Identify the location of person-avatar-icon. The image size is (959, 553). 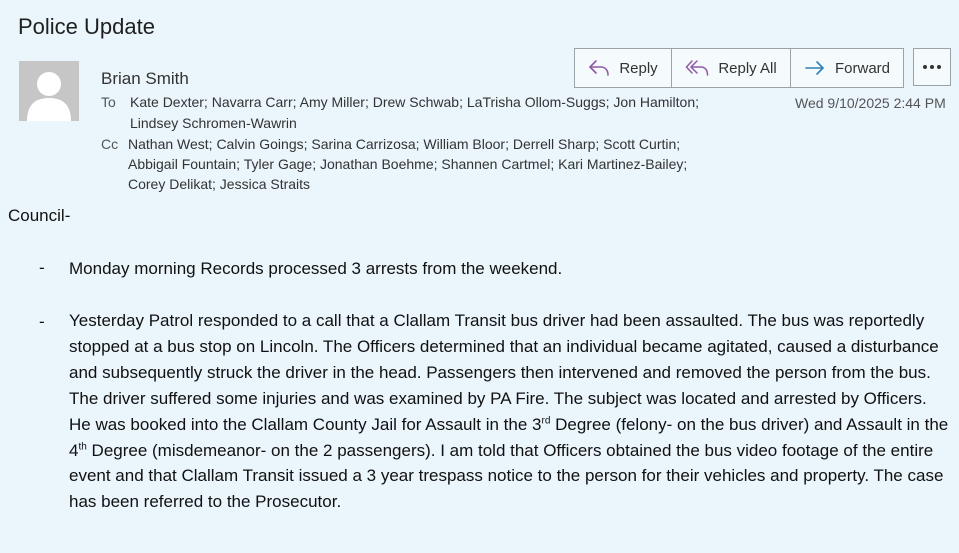
(49, 91).